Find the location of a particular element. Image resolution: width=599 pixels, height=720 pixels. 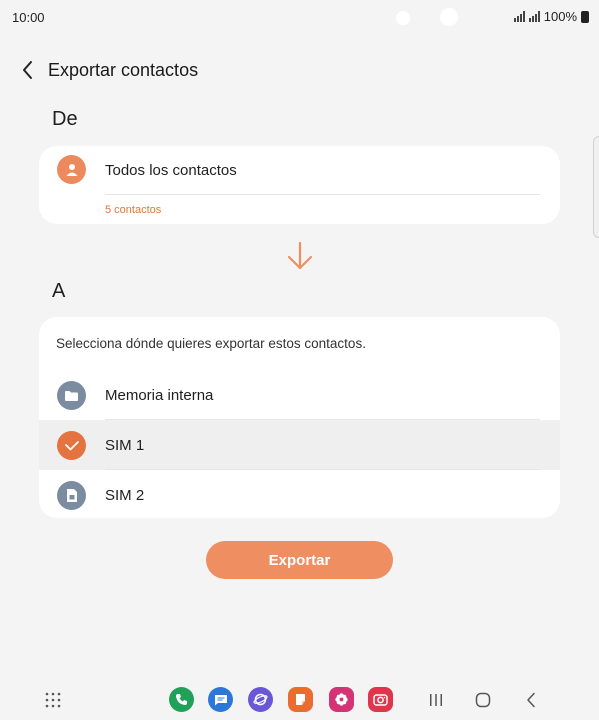

option-label: SIM 2 is located at coordinates (125, 495).